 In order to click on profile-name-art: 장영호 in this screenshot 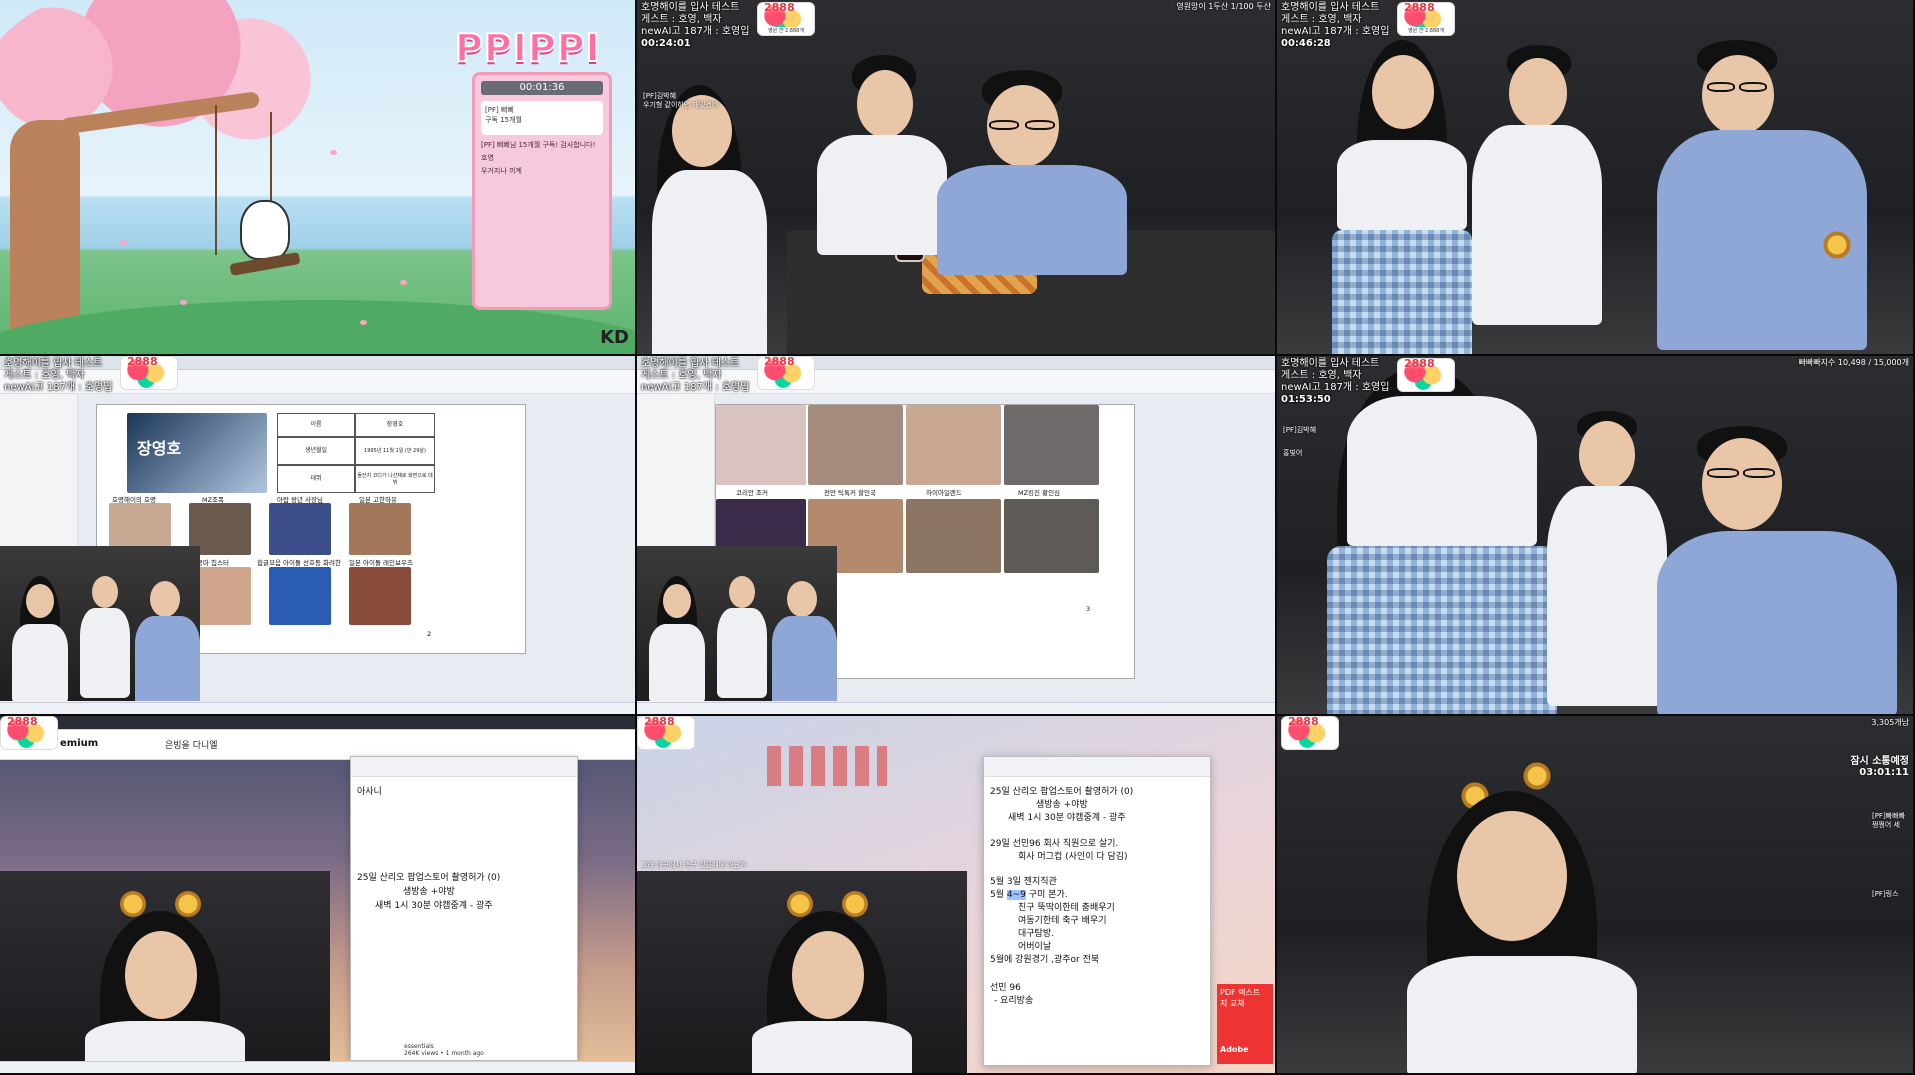, I will do `click(159, 448)`.